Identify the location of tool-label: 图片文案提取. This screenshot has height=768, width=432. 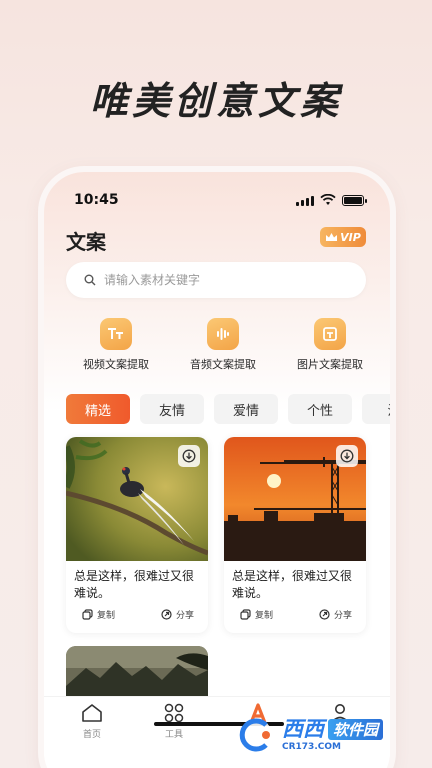
(330, 364).